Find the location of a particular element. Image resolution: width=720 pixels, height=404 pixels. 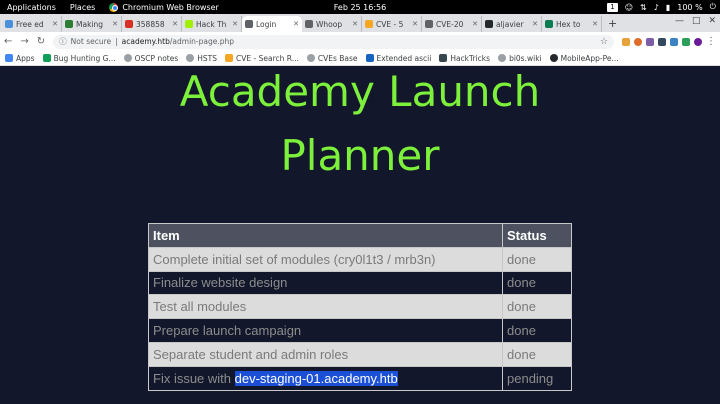

user-icon: ☺ is located at coordinates (629, 7).